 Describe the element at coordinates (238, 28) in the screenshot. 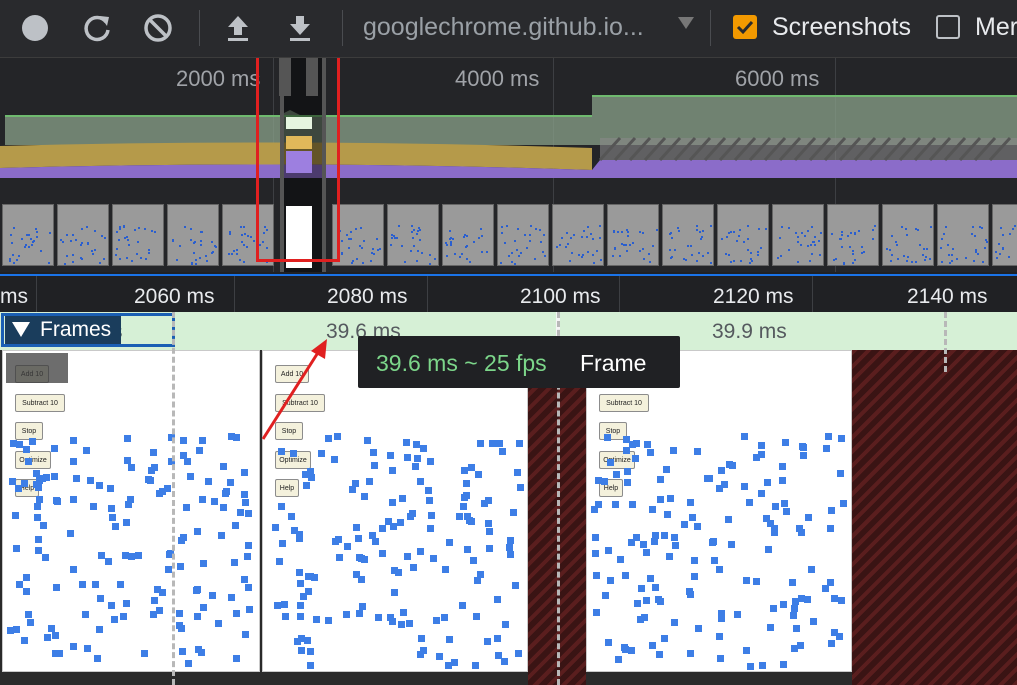

I see `upload-icon` at that location.